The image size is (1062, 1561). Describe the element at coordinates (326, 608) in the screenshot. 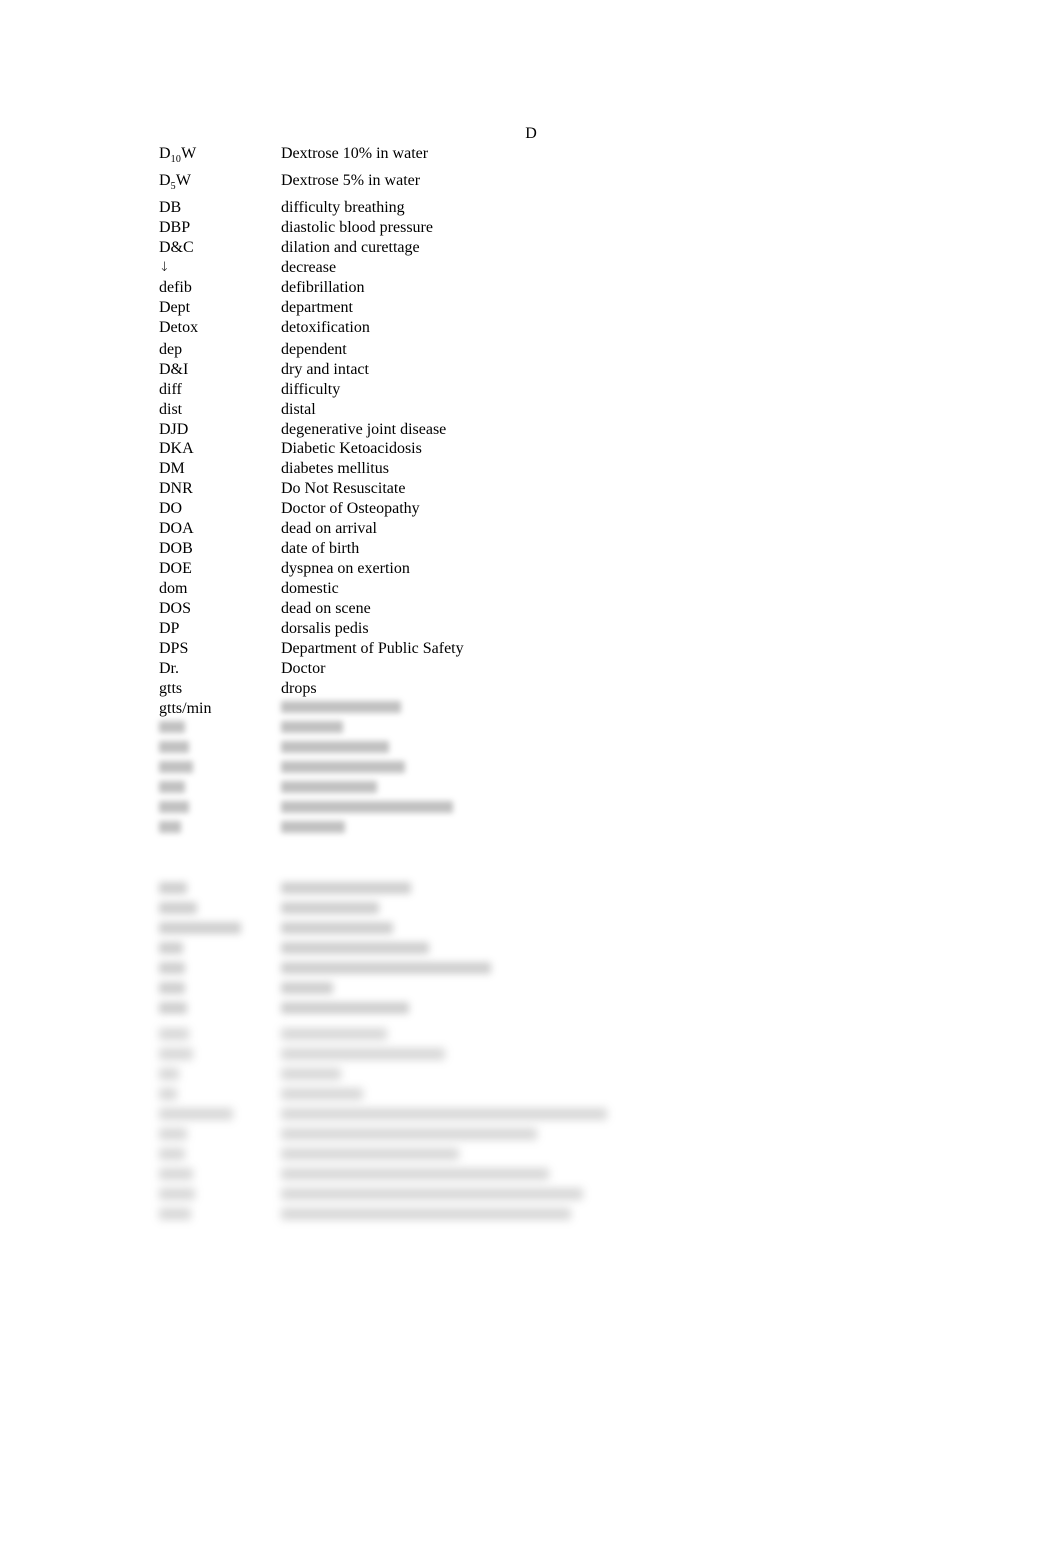

I see `glossary-definition: dead on scene` at that location.